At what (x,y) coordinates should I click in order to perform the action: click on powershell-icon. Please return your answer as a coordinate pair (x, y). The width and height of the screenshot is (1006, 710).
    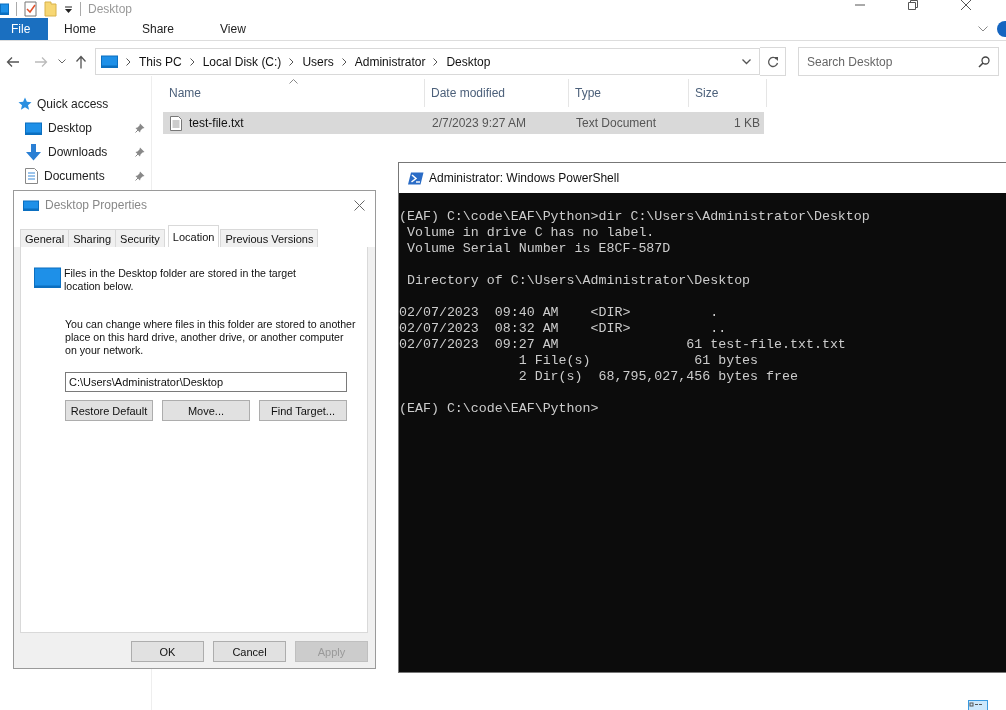
    Looking at the image, I should click on (416, 178).